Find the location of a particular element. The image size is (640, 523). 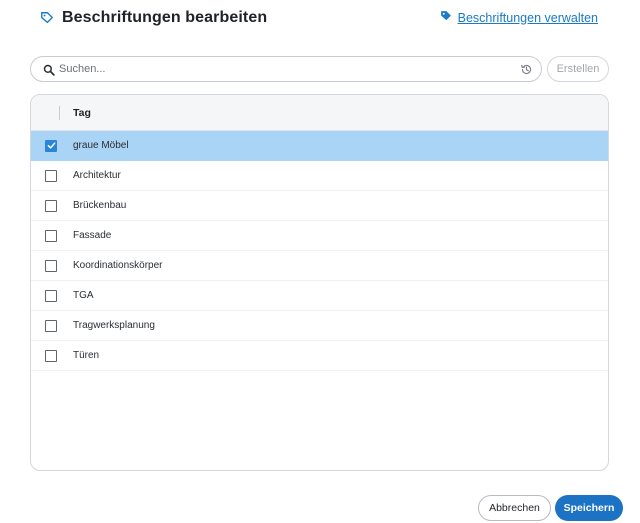

history-icon is located at coordinates (526, 69).